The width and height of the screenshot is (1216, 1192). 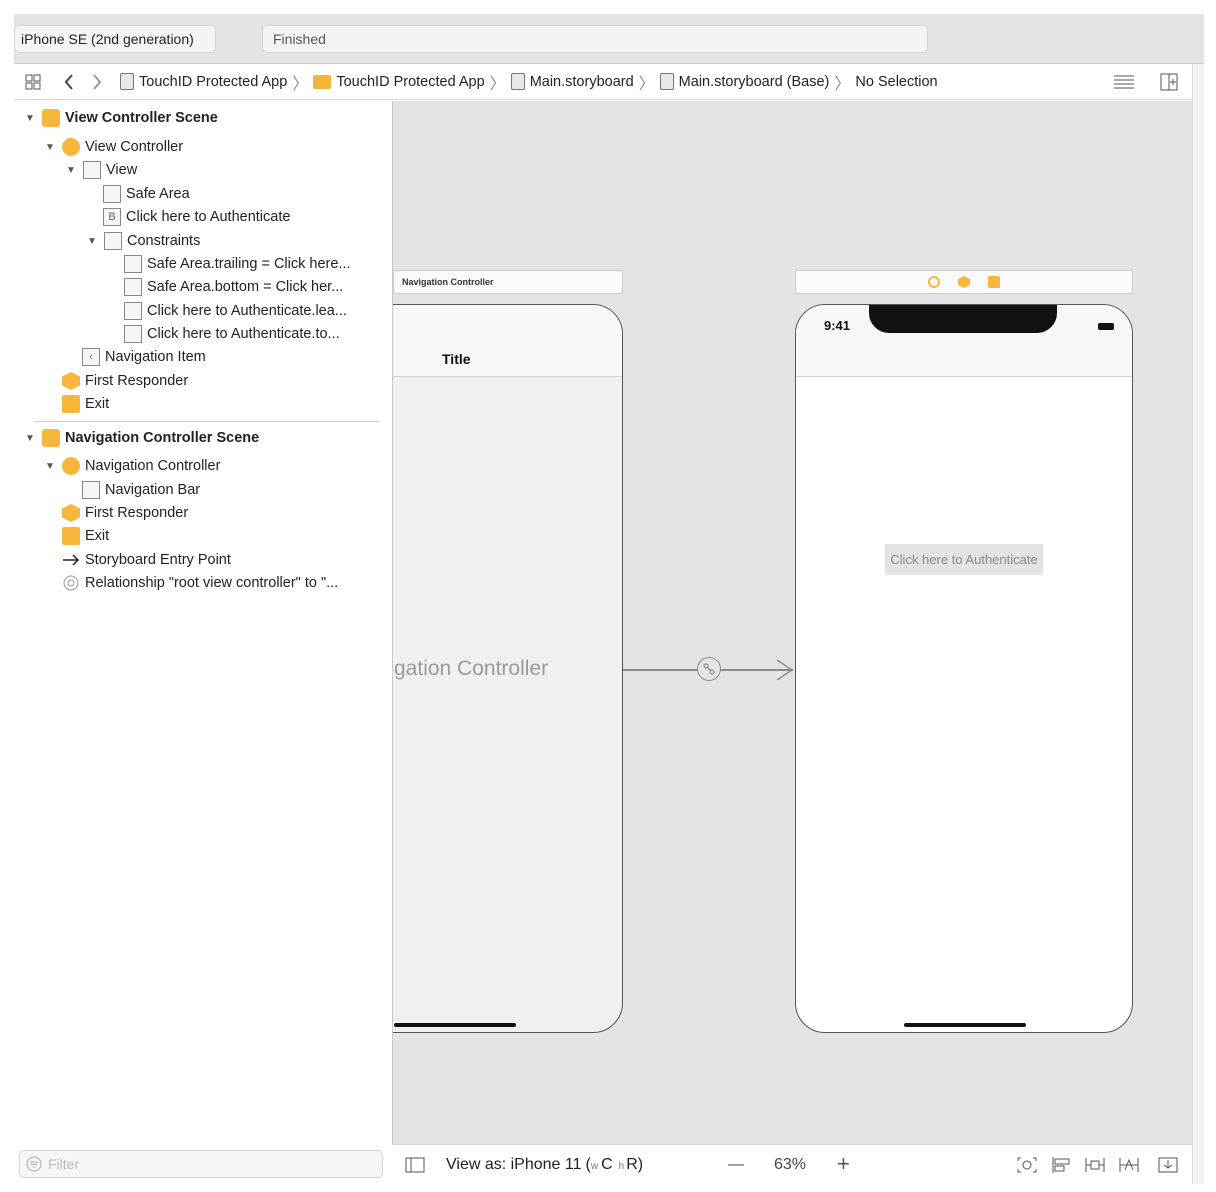 I want to click on outline-item-nav-scene: ▼ Navigation Controller Scene, so click(x=141, y=438).